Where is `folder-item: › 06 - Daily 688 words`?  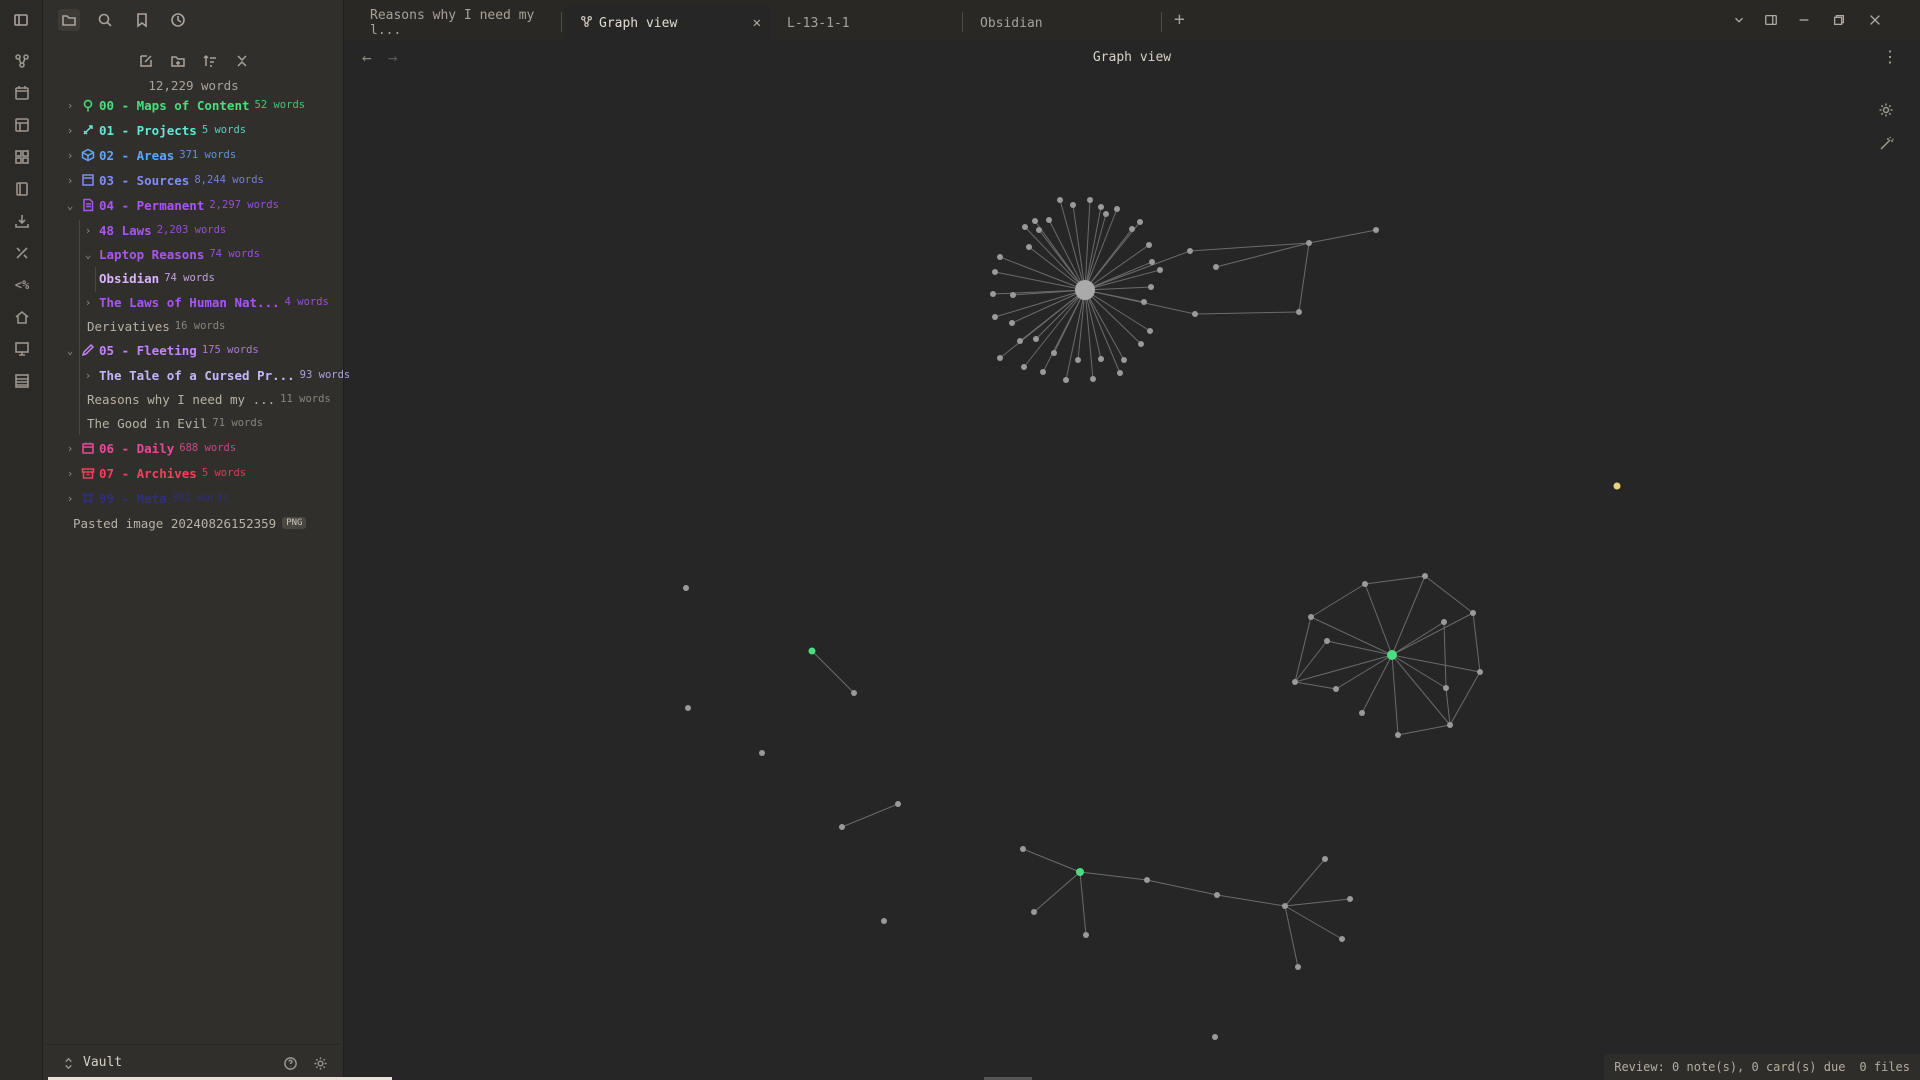 folder-item: › 06 - Daily 688 words is located at coordinates (149, 448).